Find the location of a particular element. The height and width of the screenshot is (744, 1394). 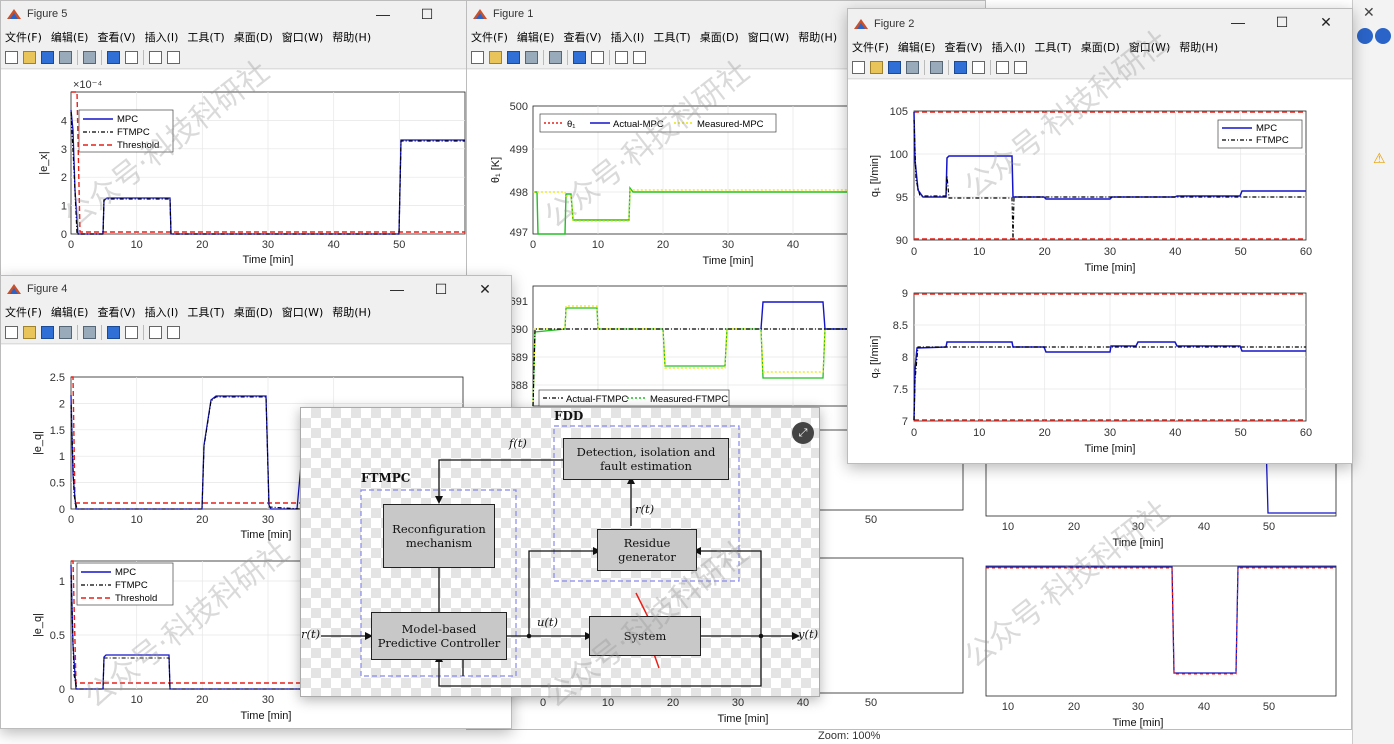

ytick: 690 is located at coordinates (519, 330).